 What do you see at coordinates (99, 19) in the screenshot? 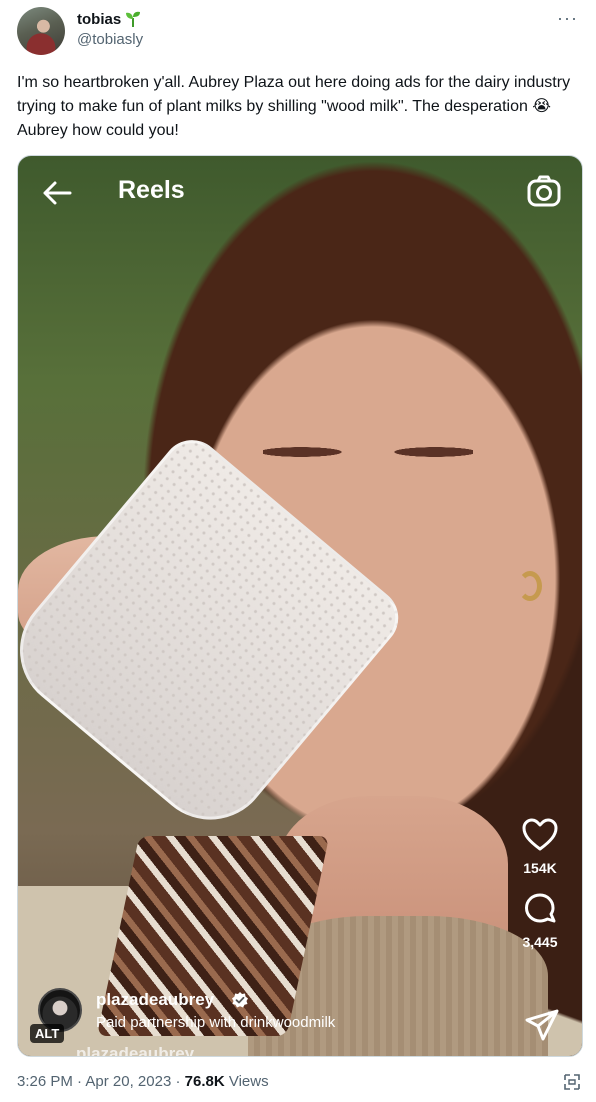
I see `author-display-name: tobias` at bounding box center [99, 19].